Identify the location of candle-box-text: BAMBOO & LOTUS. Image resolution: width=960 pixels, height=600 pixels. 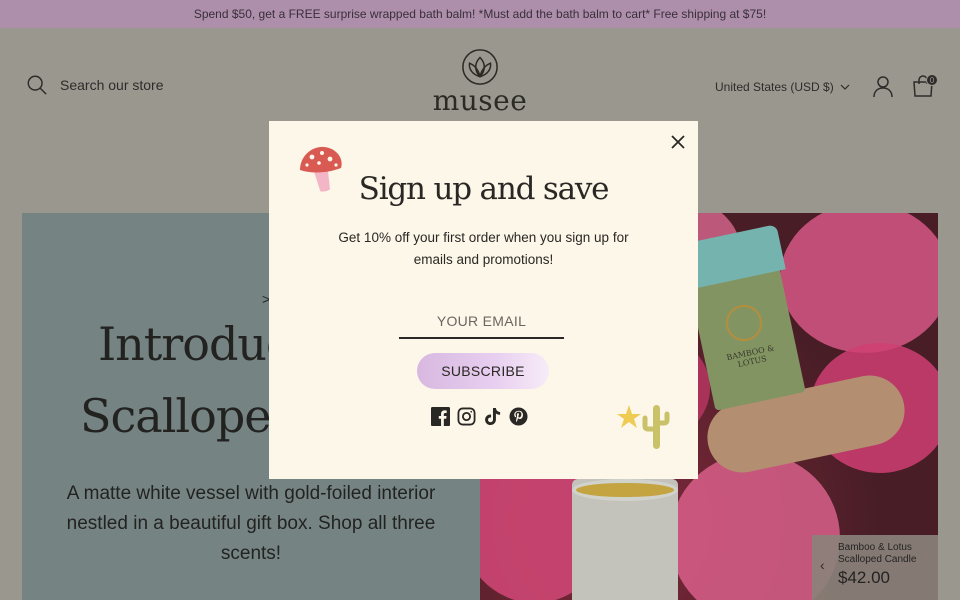
(750, 356).